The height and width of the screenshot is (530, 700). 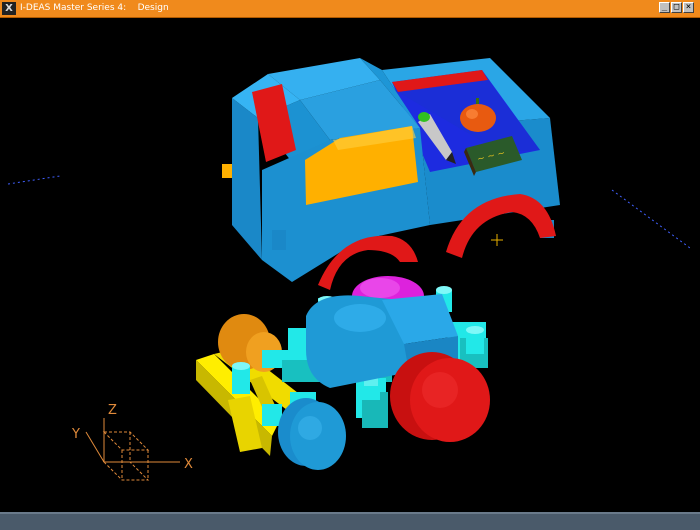 What do you see at coordinates (132, 449) in the screenshot?
I see `coordinate-triad` at bounding box center [132, 449].